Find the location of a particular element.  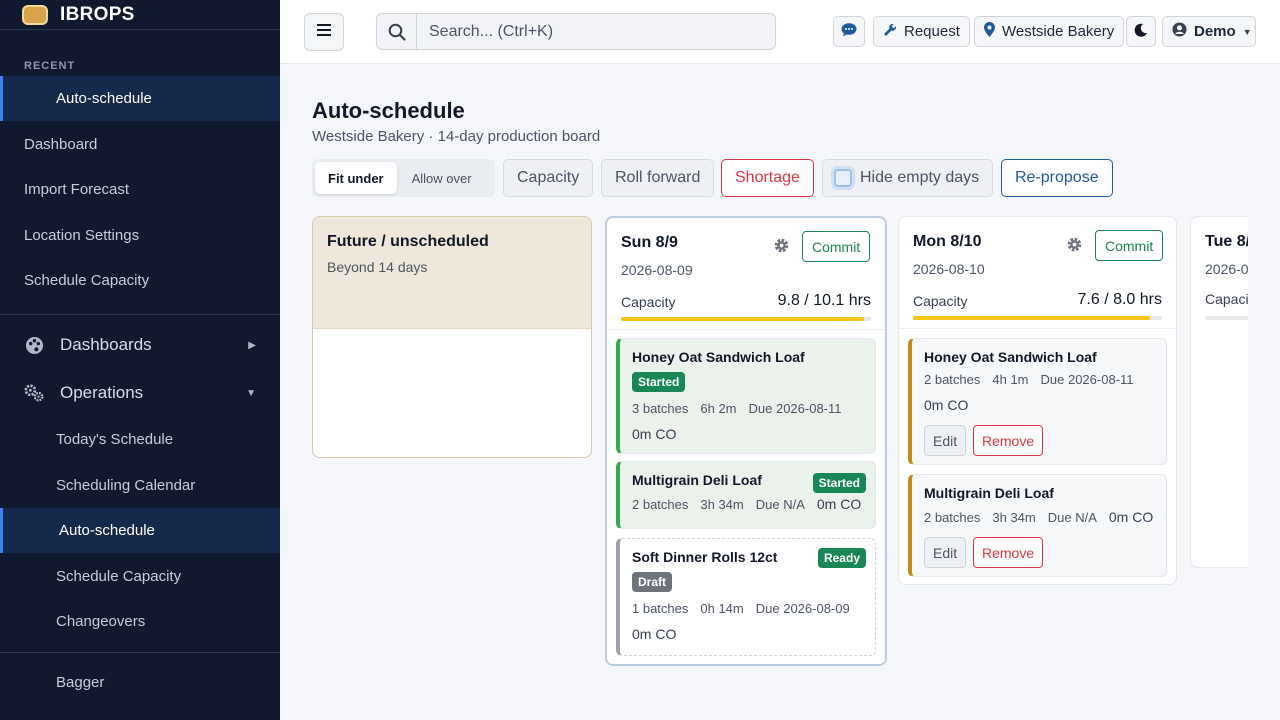

fit-mode-toggle: Fit under Allow over is located at coordinates (403, 178).